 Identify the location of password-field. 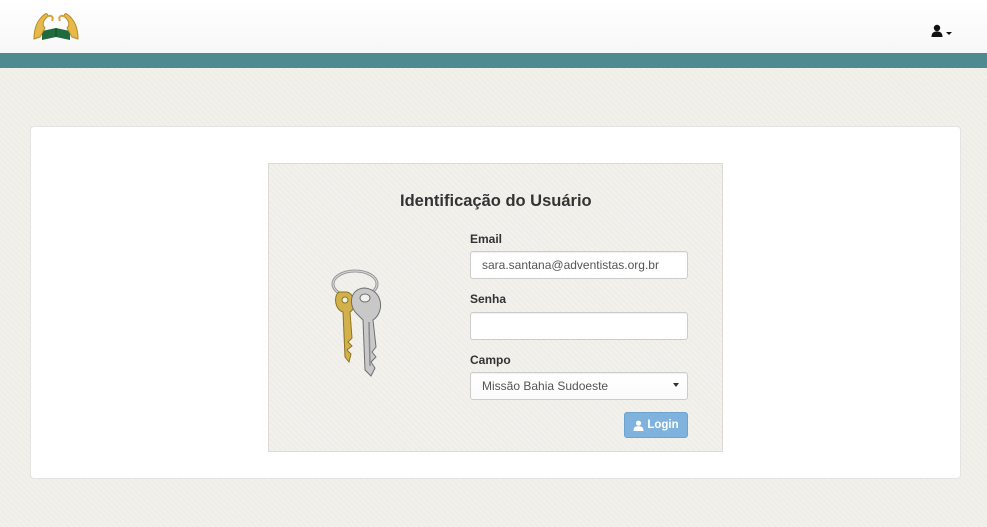
(579, 326).